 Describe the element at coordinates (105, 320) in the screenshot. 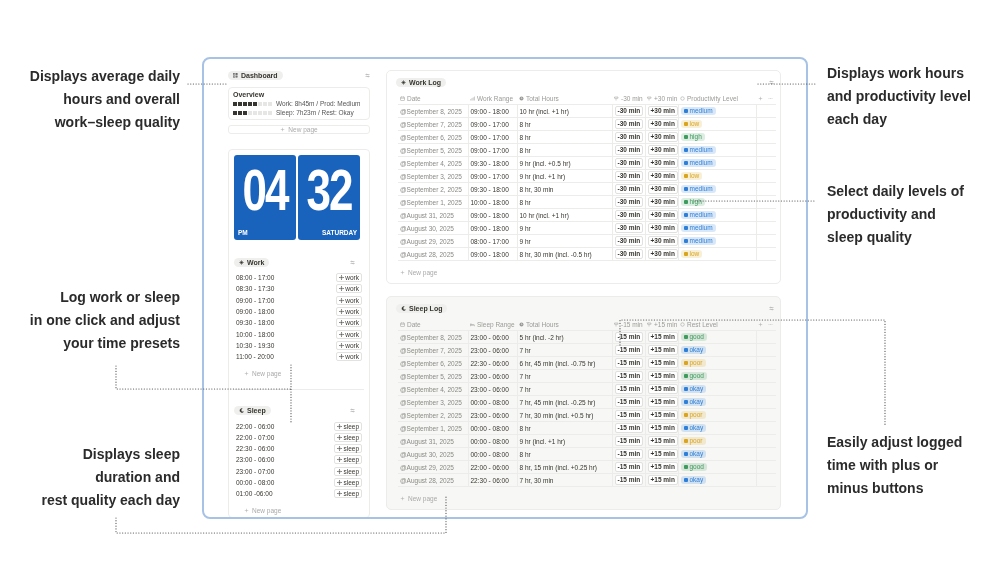

I see `callout-text: Log work or sleep in one click and adjust your time presets` at that location.